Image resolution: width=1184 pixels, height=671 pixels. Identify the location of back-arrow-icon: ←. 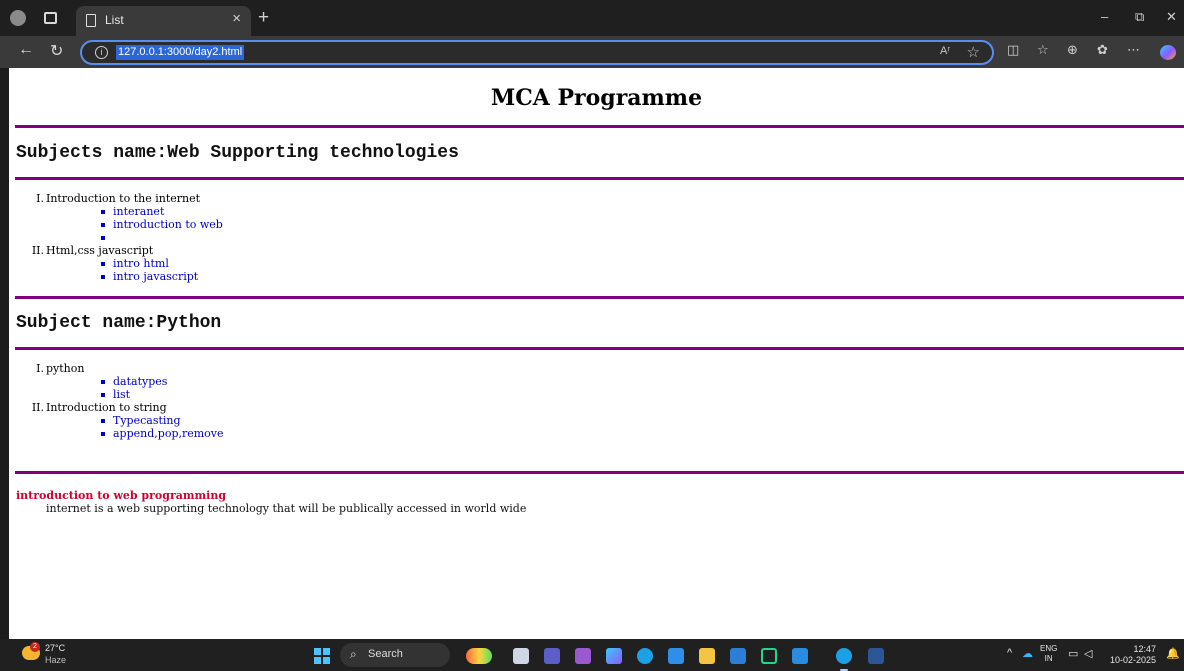
(26, 50).